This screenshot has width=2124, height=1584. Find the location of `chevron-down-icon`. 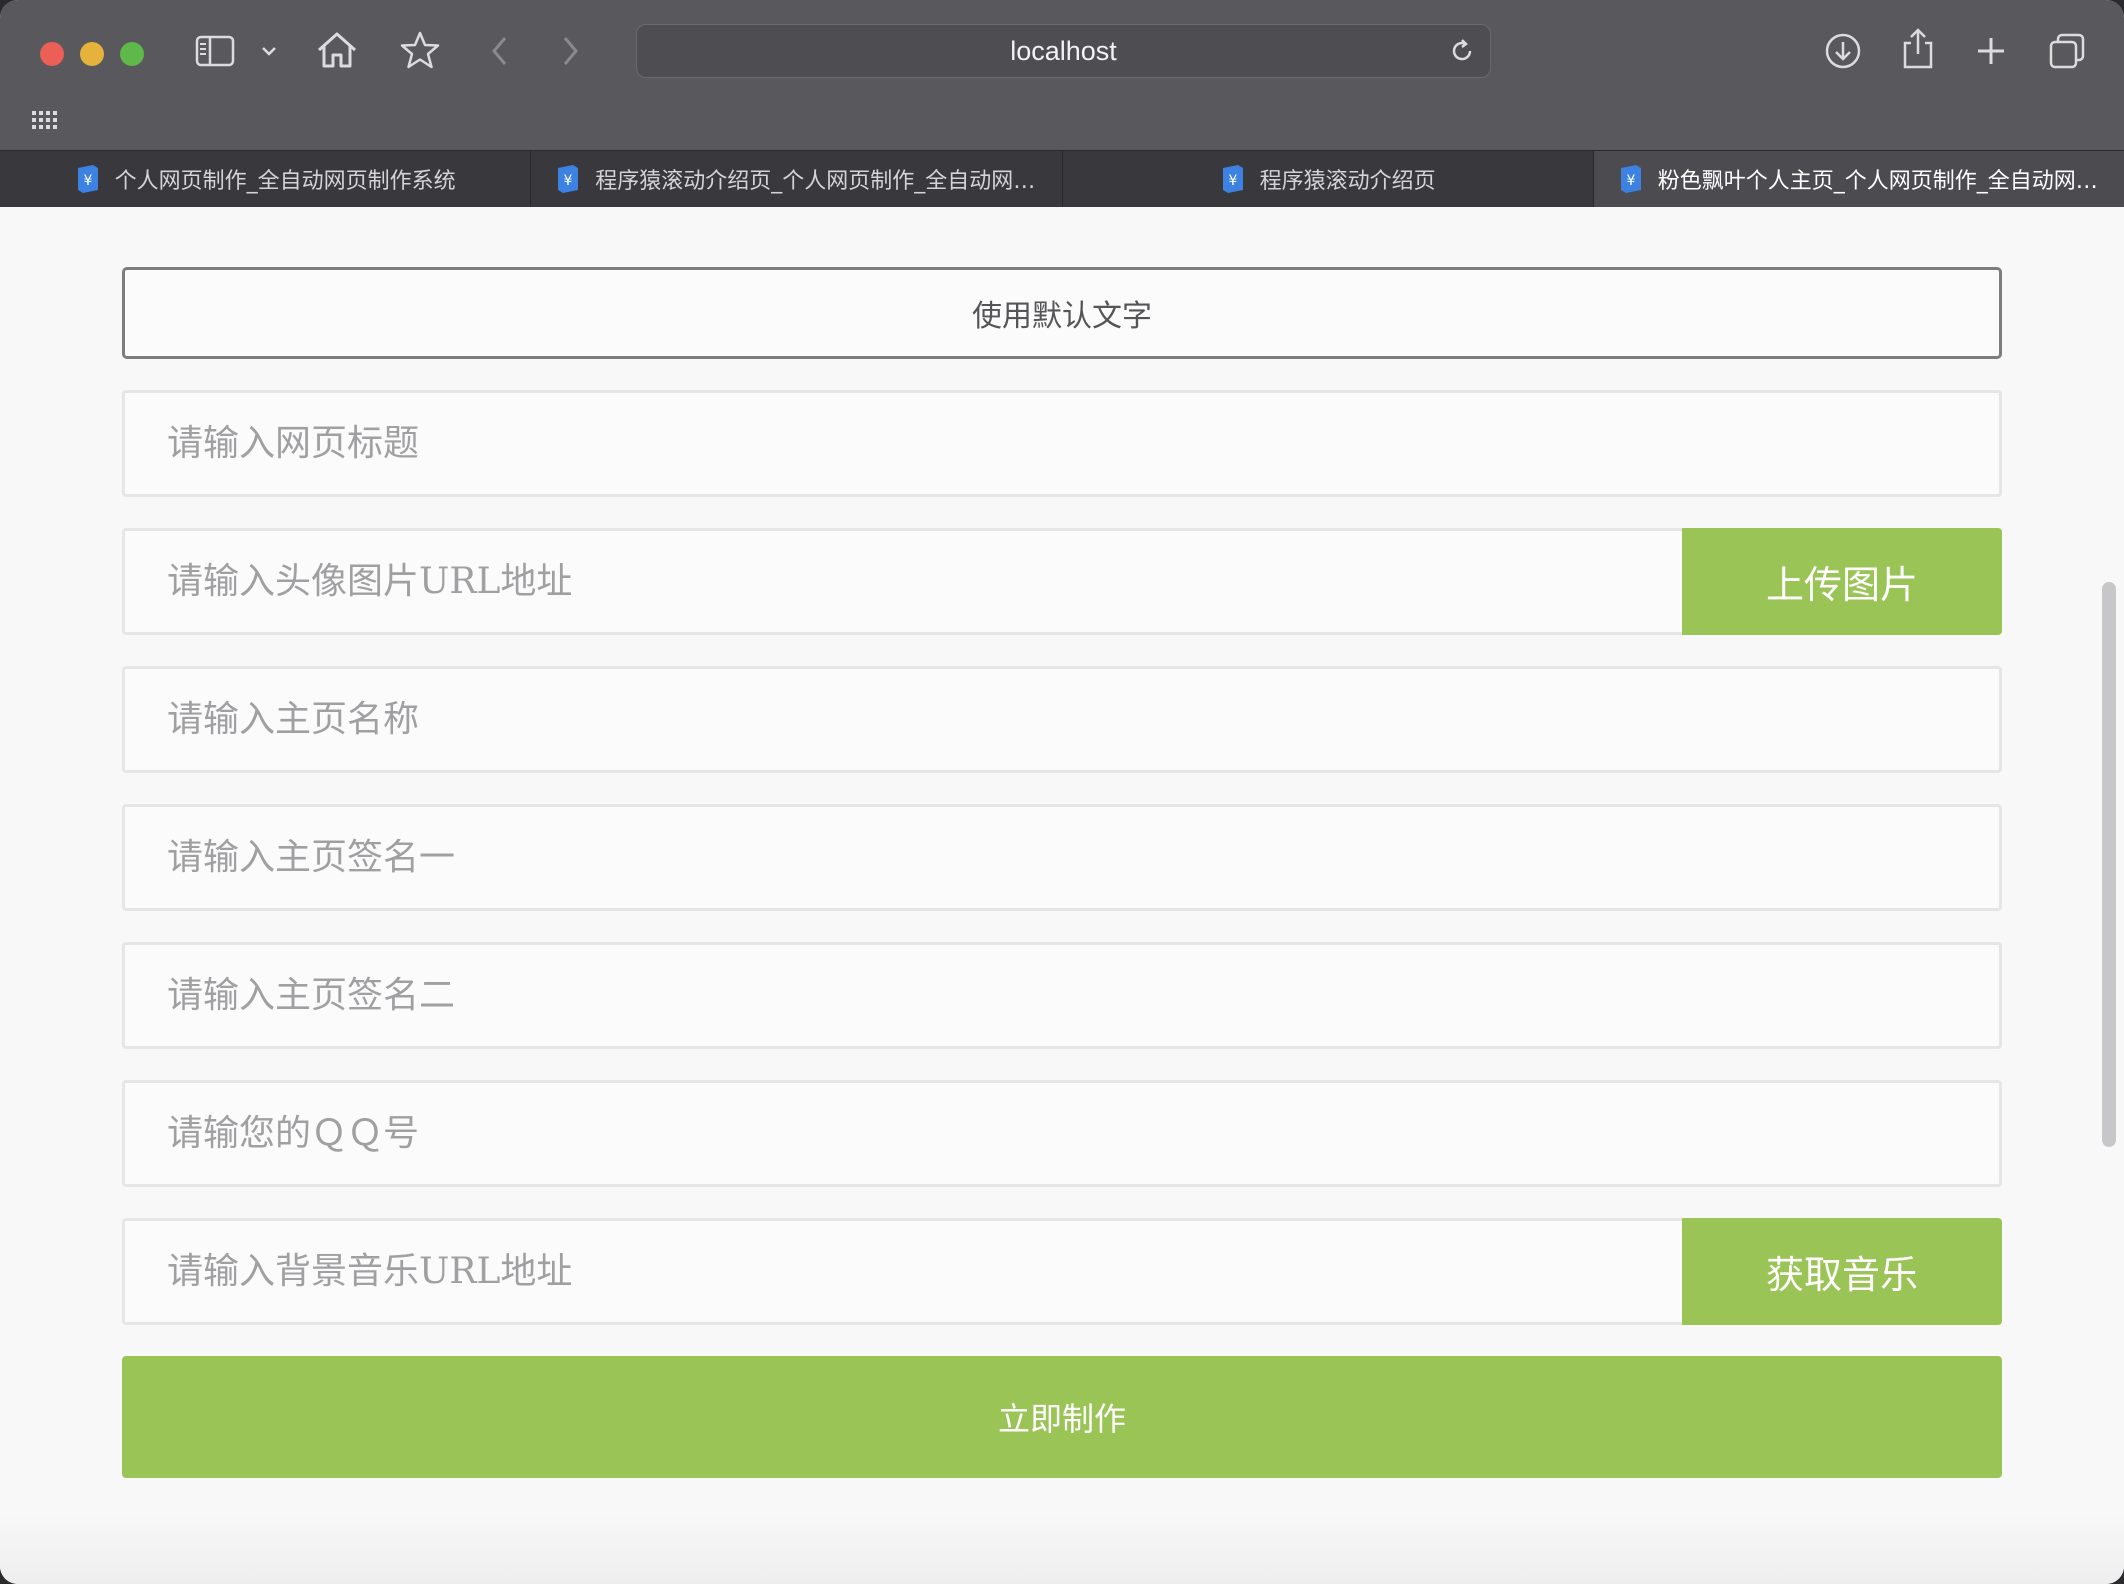

chevron-down-icon is located at coordinates (269, 51).